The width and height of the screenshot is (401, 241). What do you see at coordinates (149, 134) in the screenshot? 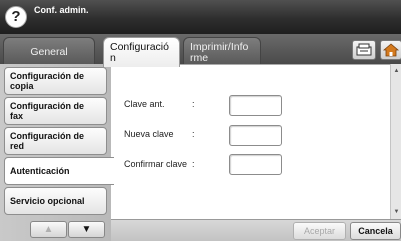
I see `new-password-label: Nueva clave` at bounding box center [149, 134].